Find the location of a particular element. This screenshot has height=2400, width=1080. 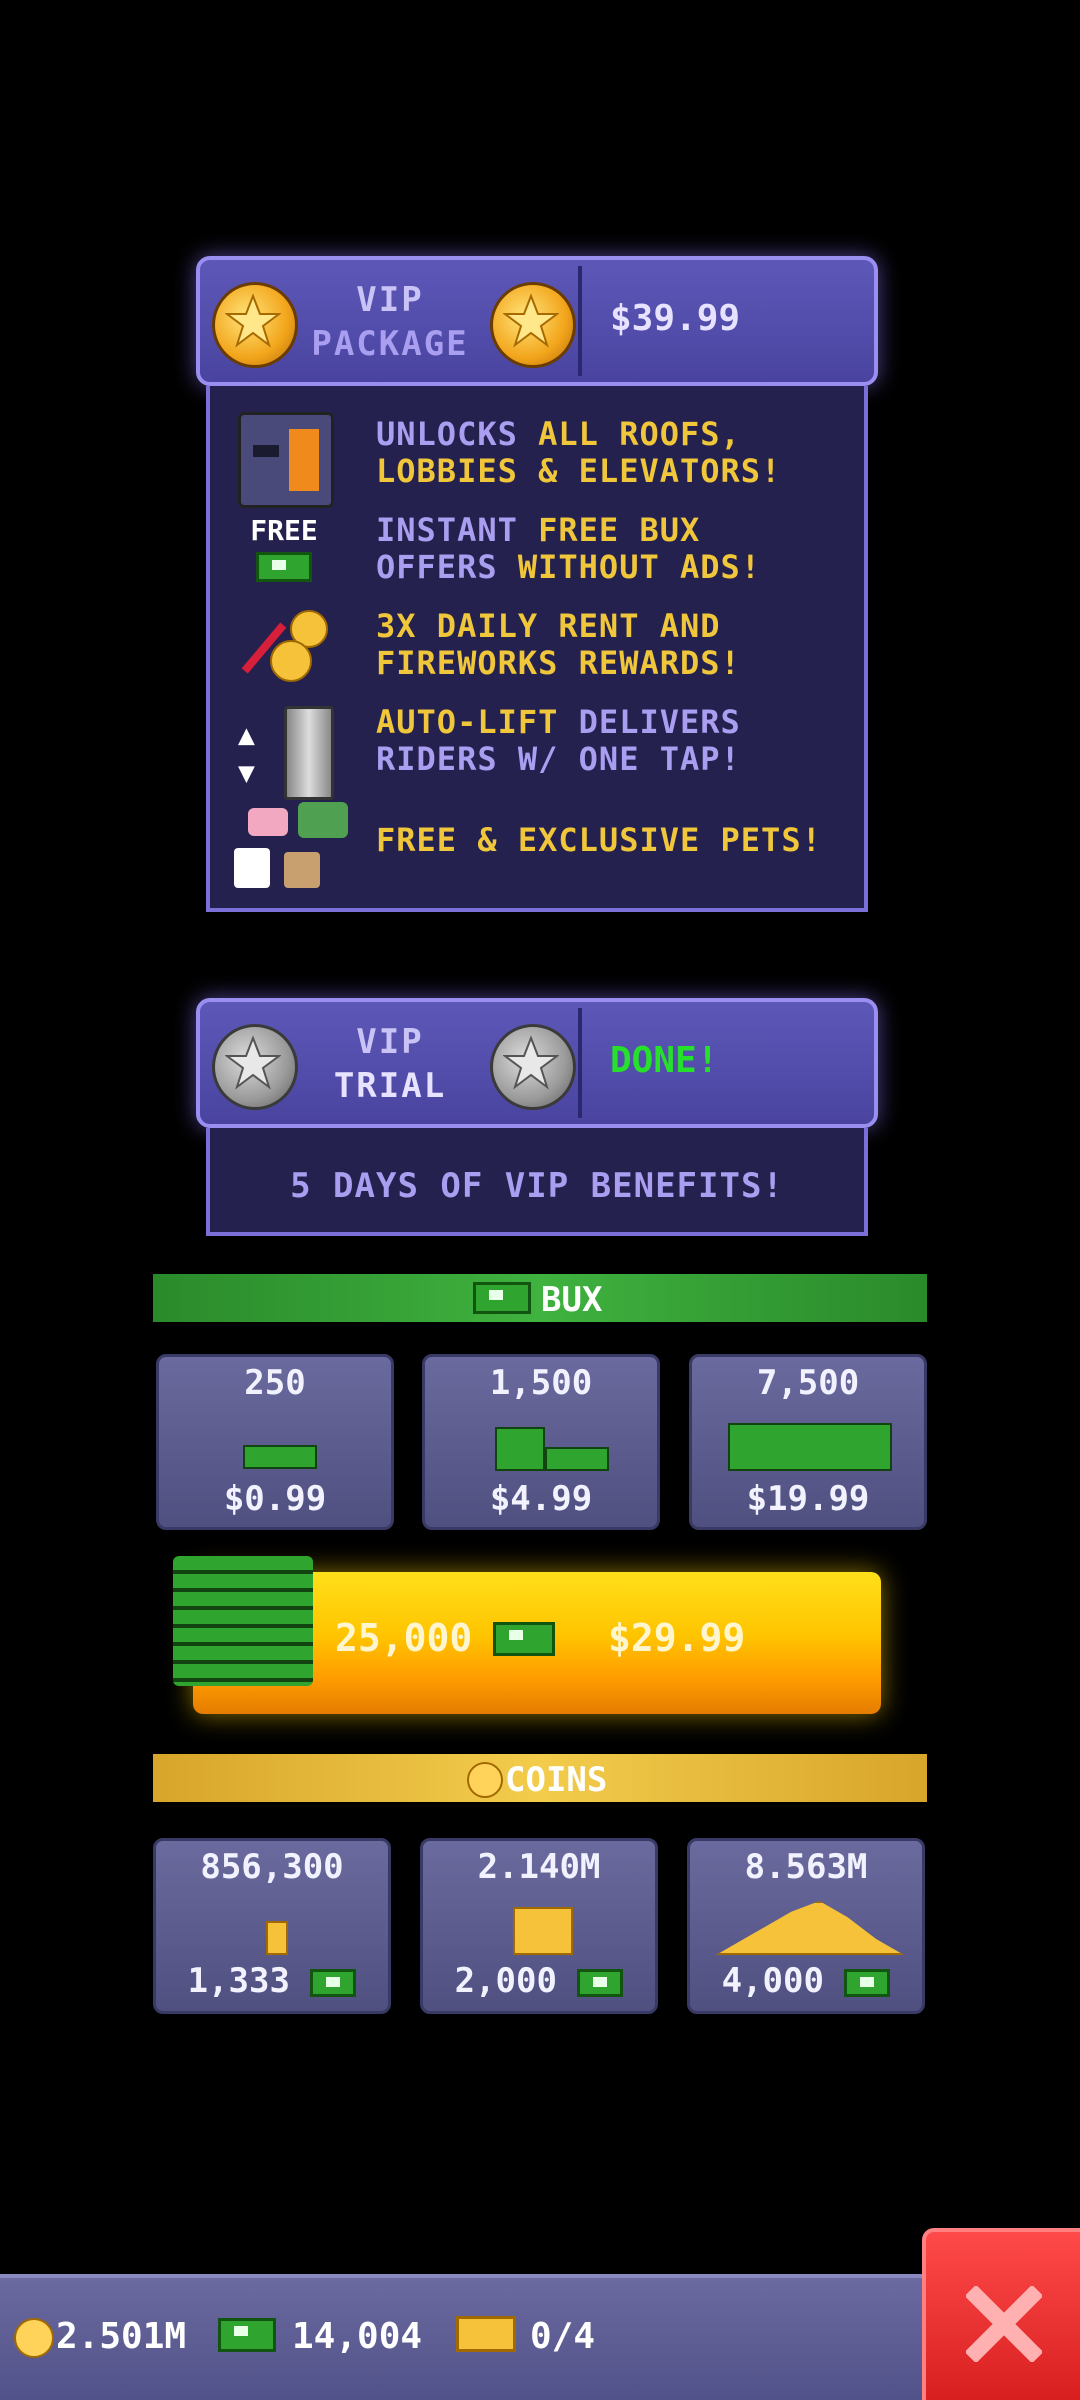

bux-section-header: BUX is located at coordinates (540, 1298).